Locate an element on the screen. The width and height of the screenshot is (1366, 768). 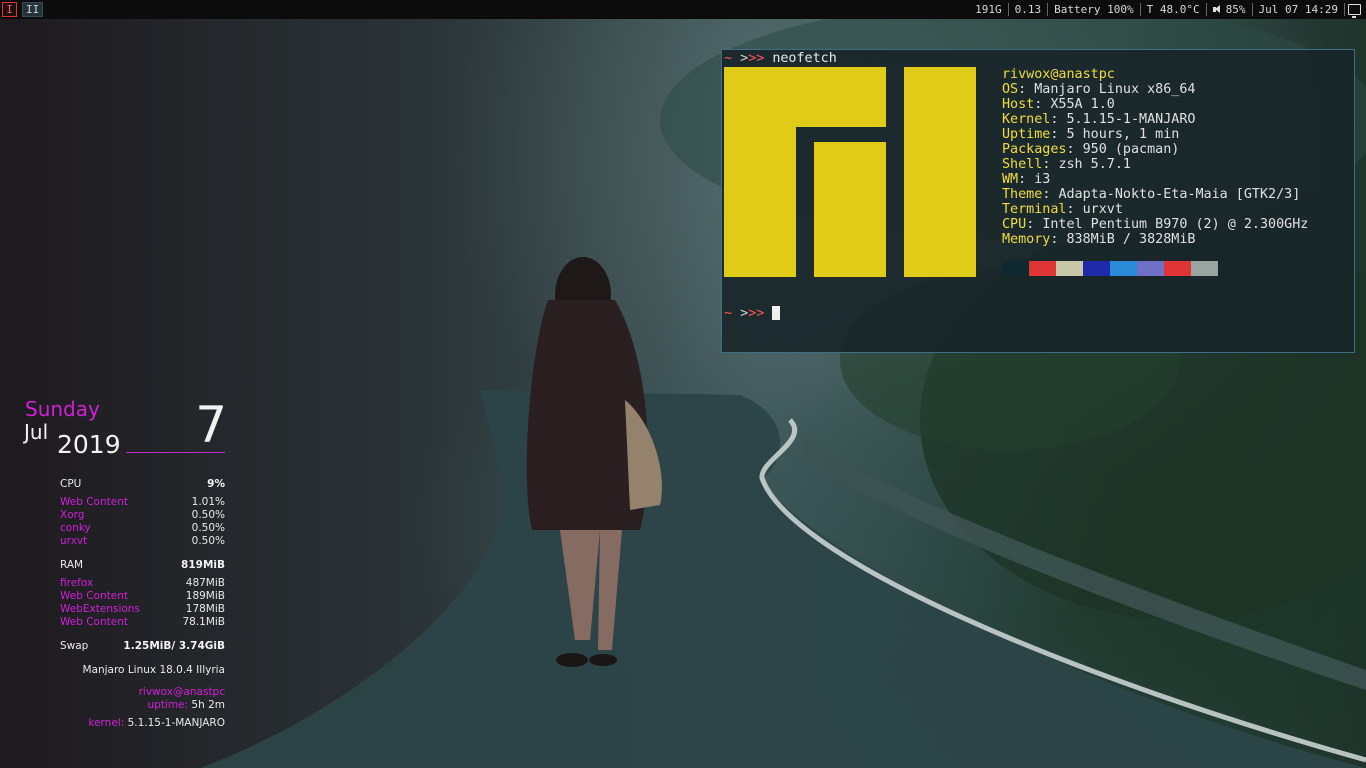
info-key: Shell is located at coordinates (1022, 164).